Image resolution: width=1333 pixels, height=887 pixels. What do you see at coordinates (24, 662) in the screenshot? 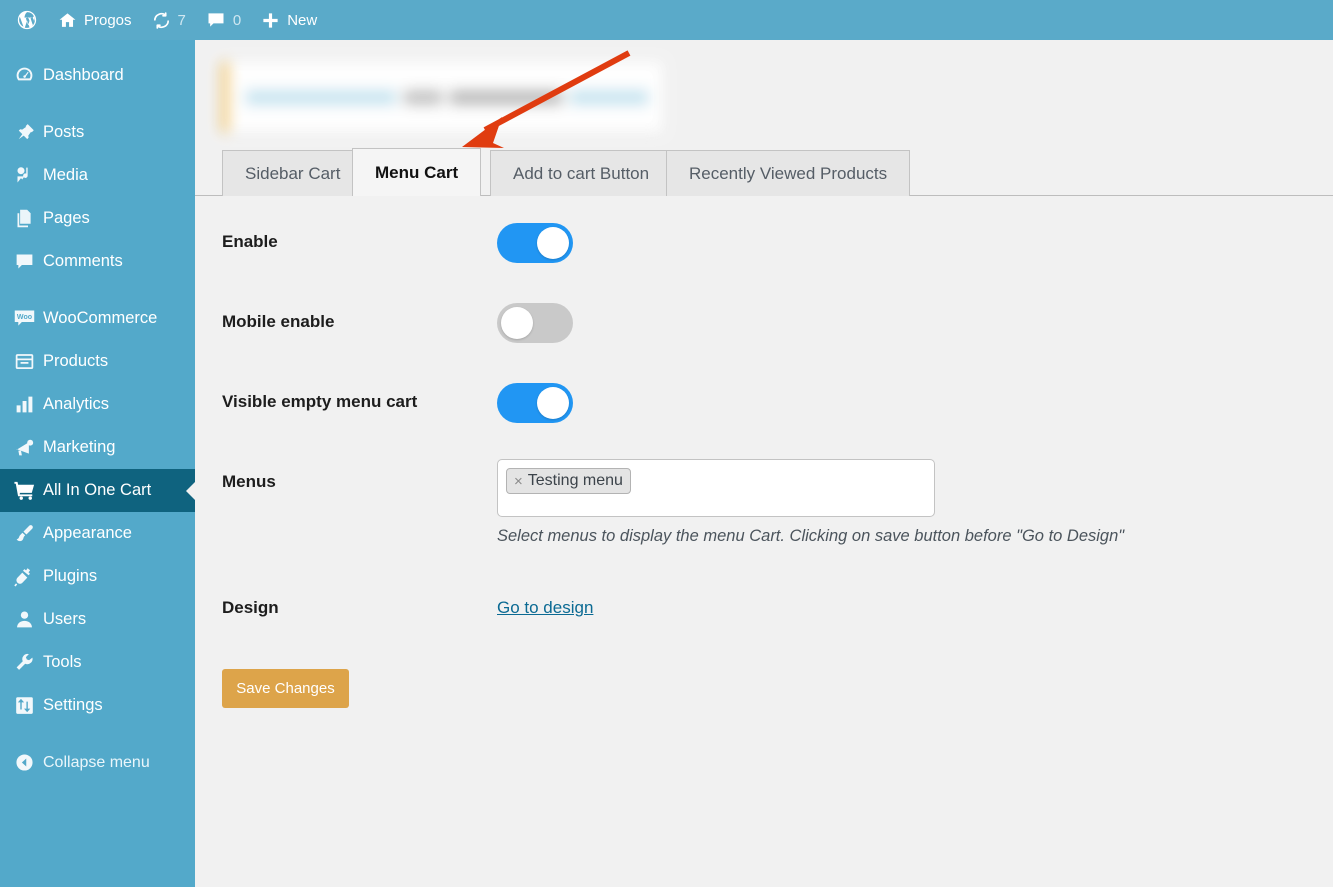
I see `wrench-icon` at bounding box center [24, 662].